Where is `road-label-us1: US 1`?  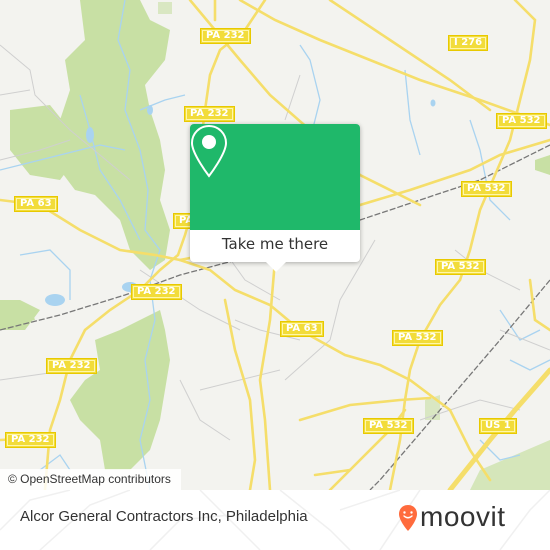 road-label-us1: US 1 is located at coordinates (498, 426).